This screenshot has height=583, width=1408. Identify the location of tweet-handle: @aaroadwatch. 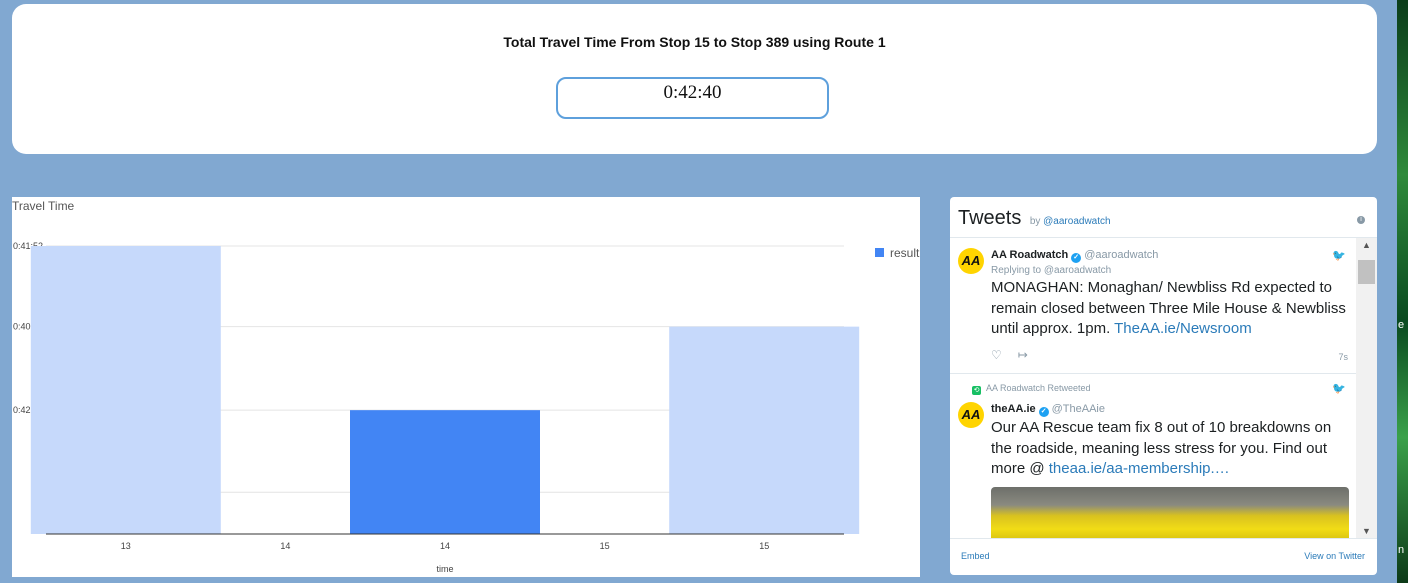
(1121, 255).